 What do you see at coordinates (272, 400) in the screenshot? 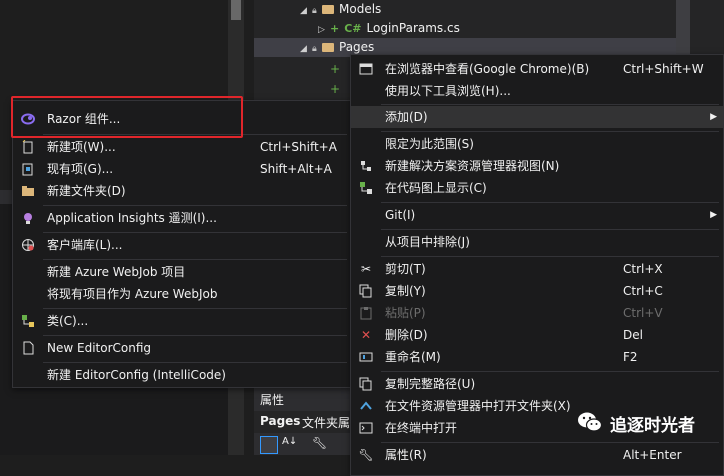
I see `properties-title: 属性` at bounding box center [272, 400].